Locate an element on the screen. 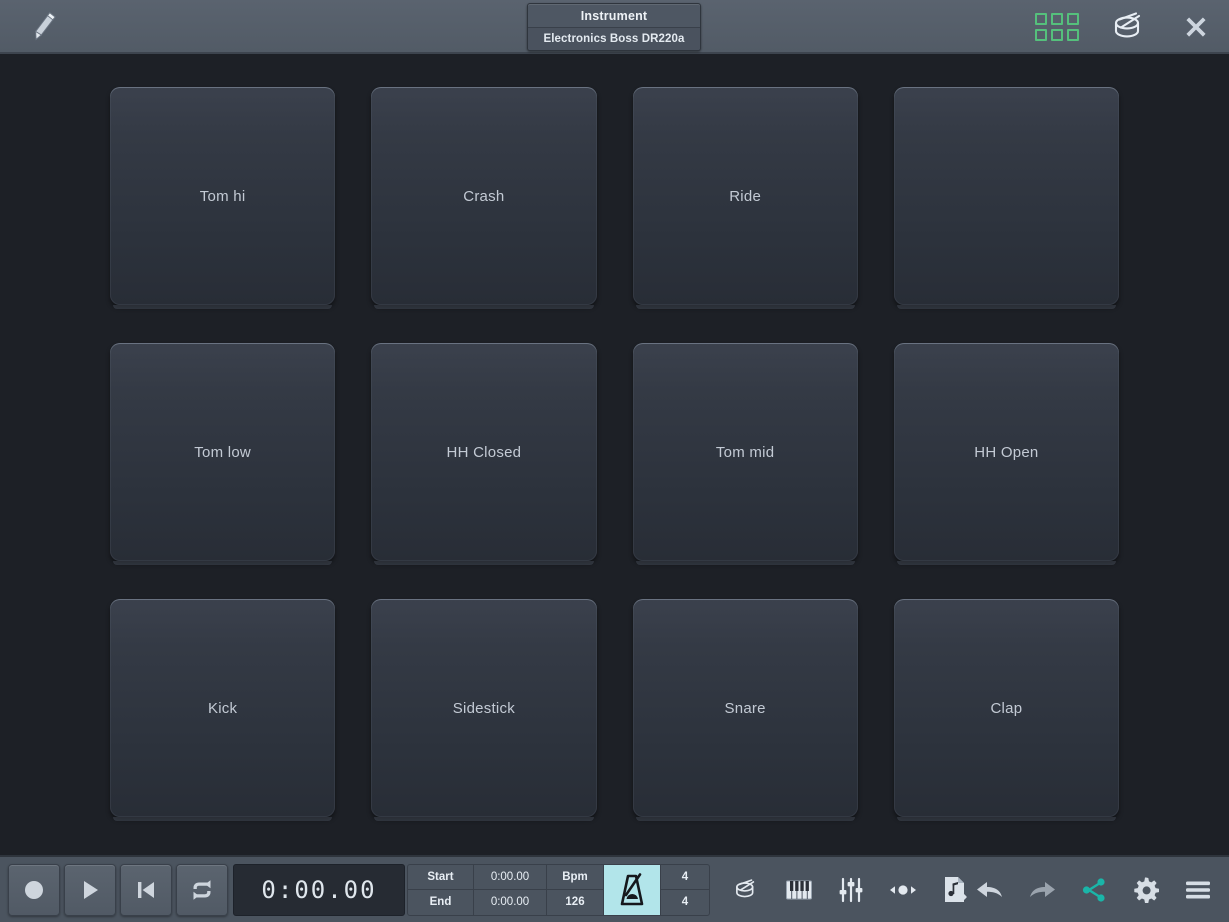 This screenshot has width=1229, height=922. drum-pad-label: Snare is located at coordinates (745, 708).